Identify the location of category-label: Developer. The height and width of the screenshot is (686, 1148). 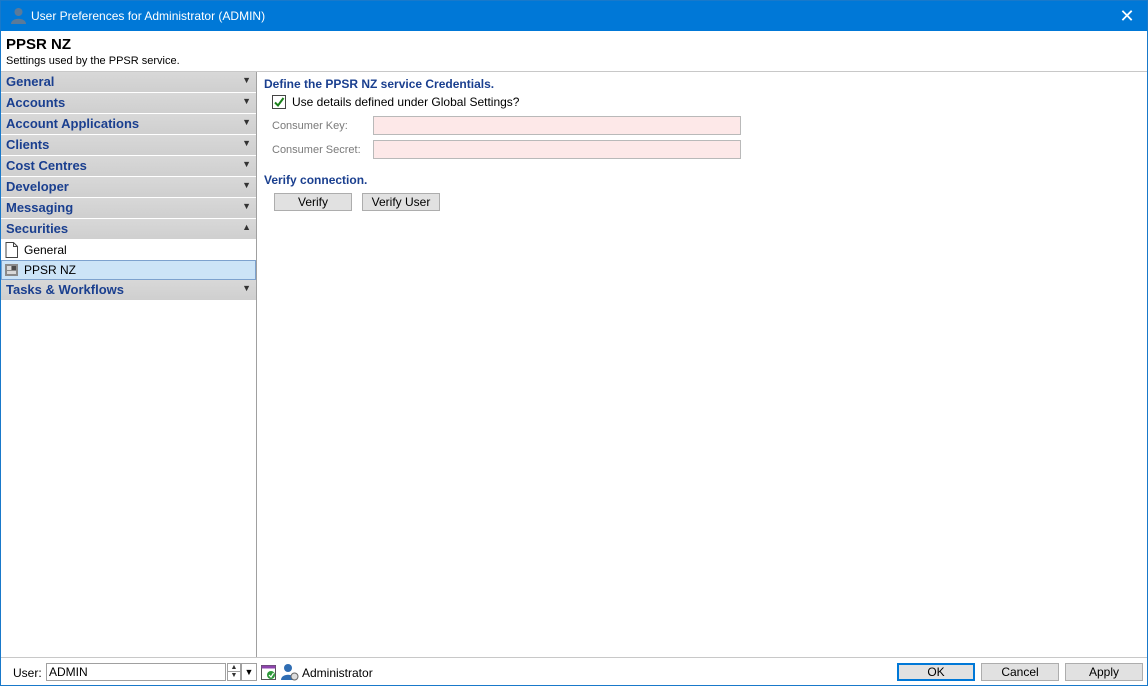
(37, 186).